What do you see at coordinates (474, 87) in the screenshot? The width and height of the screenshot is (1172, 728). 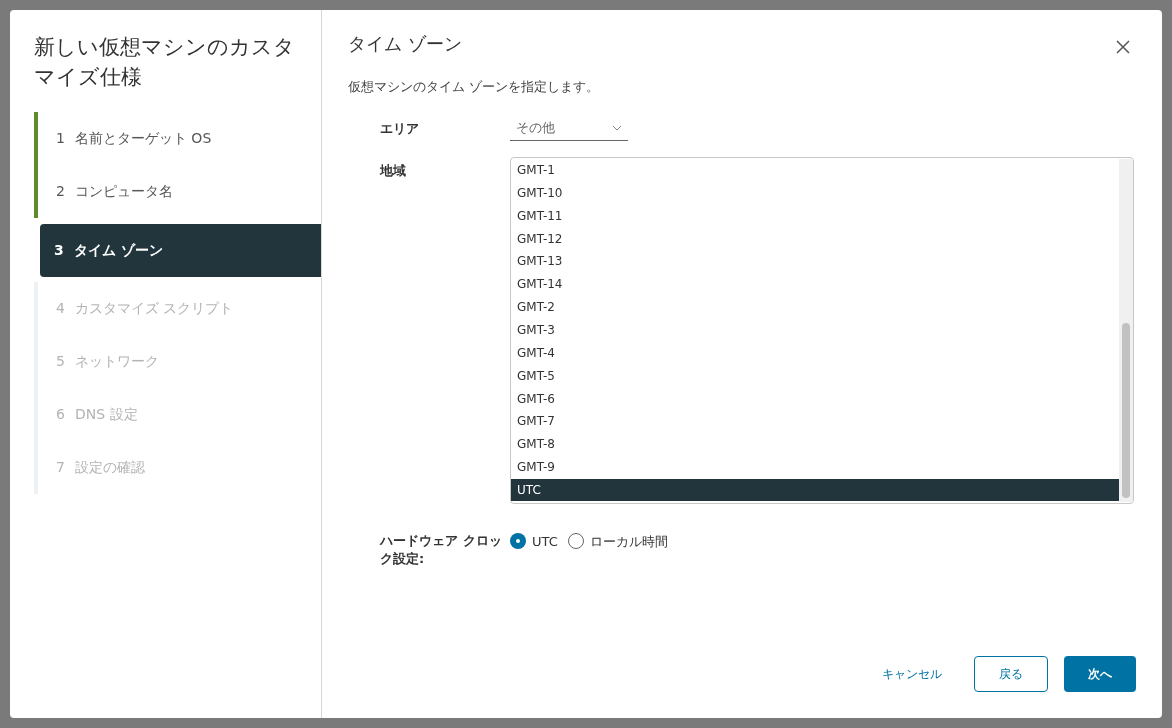 I see `page-description: 仮想マシンのタイム ゾーンを指定します。` at bounding box center [474, 87].